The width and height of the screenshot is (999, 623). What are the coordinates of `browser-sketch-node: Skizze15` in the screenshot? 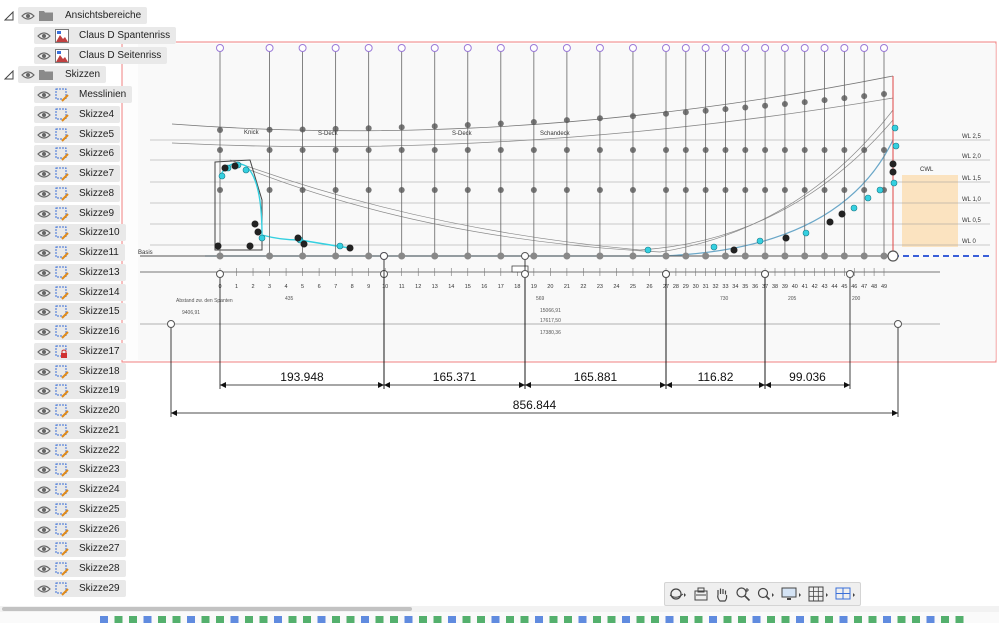 It's located at (80, 311).